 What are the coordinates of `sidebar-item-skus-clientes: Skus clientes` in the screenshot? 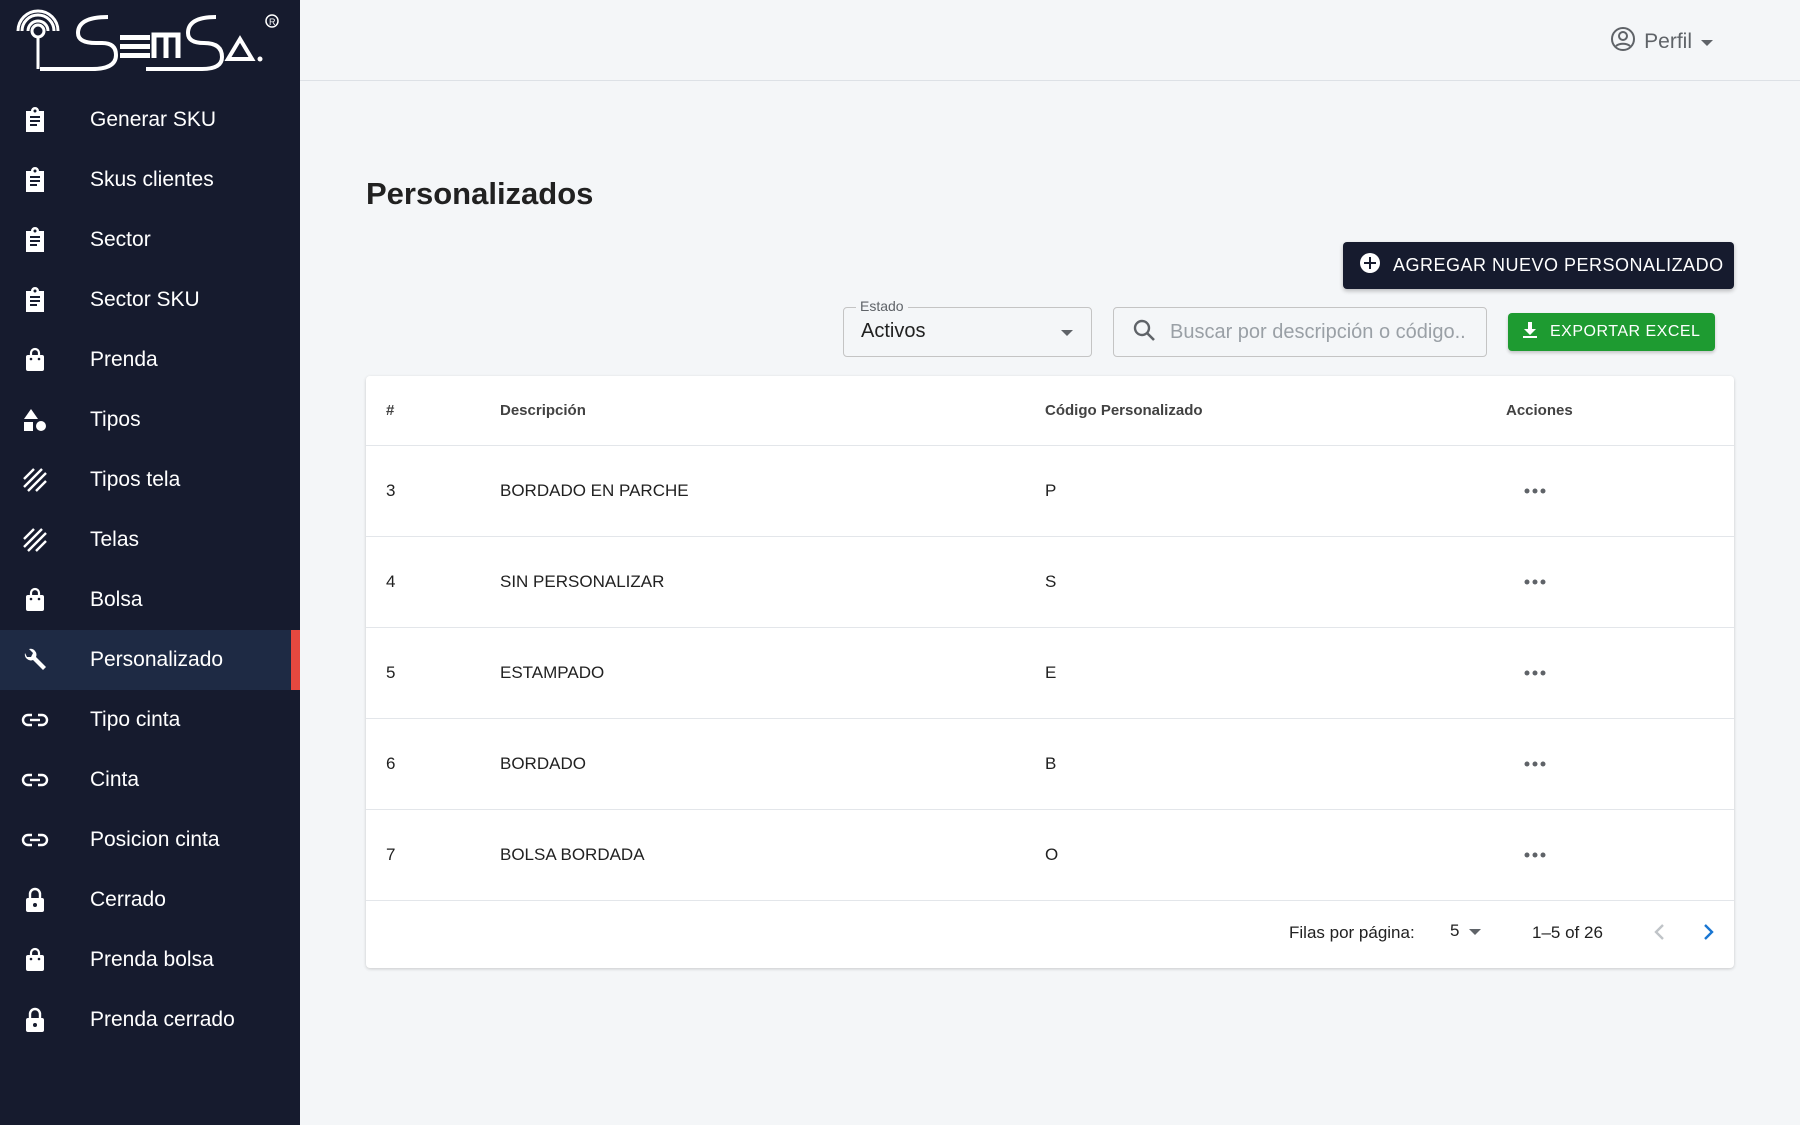 It's located at (150, 180).